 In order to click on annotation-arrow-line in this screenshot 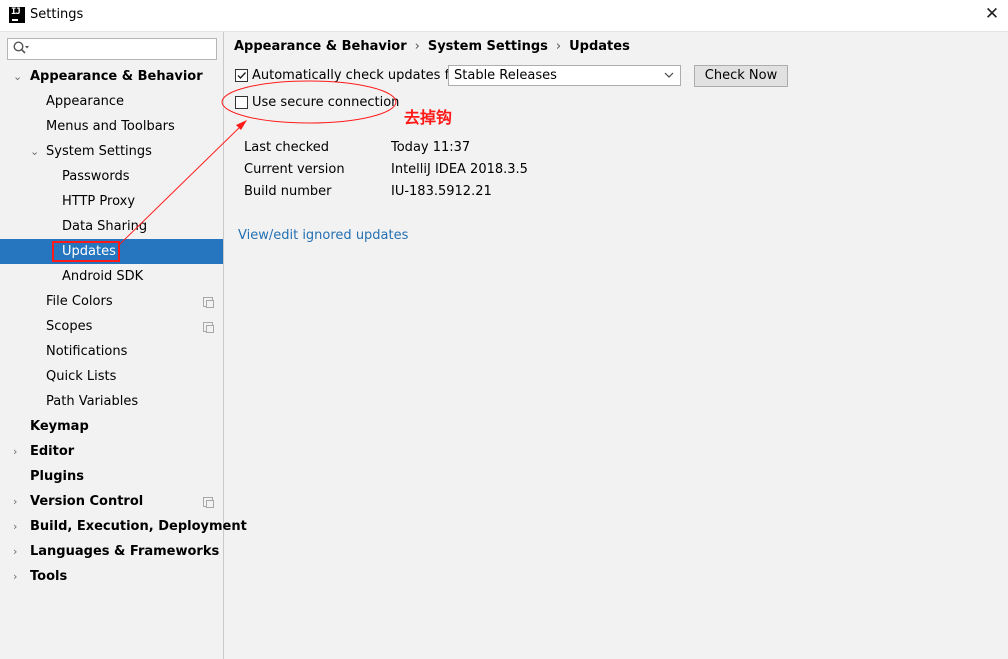, I will do `click(181, 184)`.